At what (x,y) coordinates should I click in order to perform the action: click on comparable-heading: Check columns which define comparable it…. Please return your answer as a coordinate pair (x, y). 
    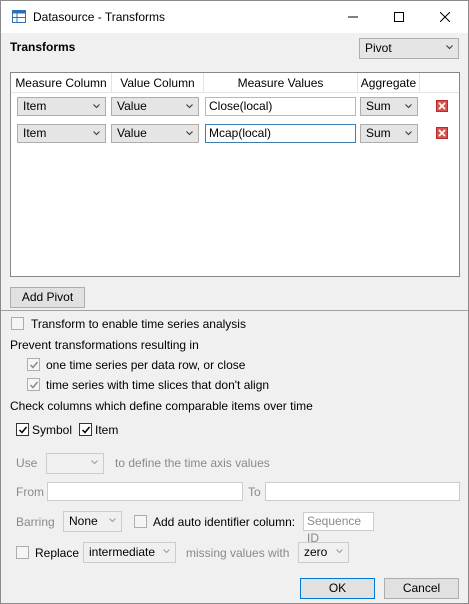
    Looking at the image, I should click on (161, 406).